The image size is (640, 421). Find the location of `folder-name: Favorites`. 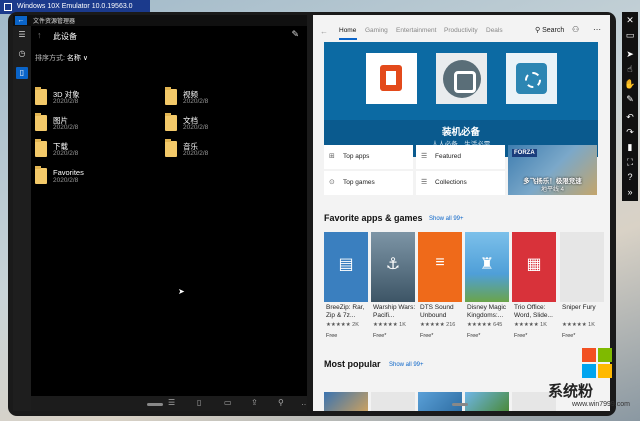

folder-name: Favorites is located at coordinates (68, 172).